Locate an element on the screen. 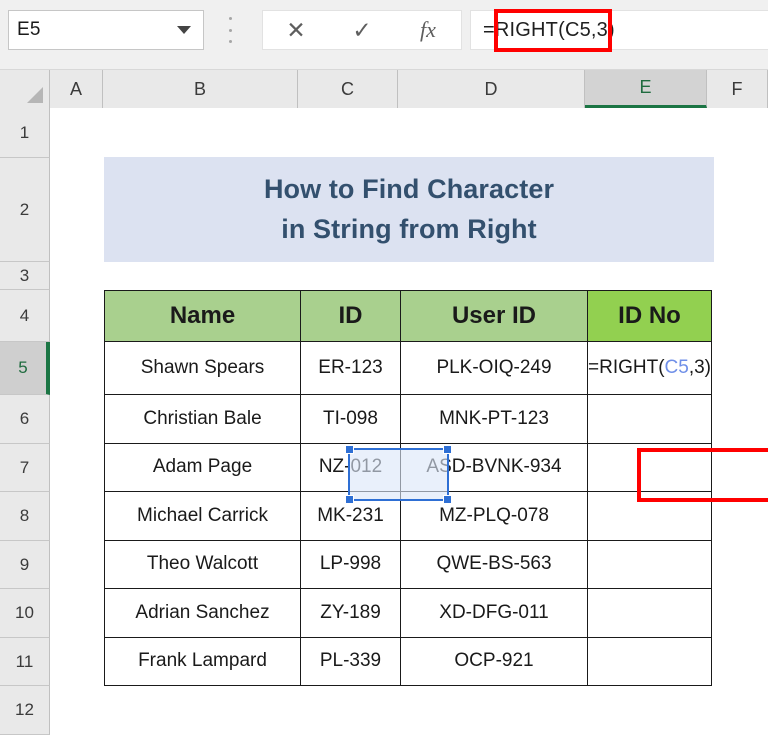 This screenshot has height=743, width=768. cell-id: LP-998 is located at coordinates (350, 564).